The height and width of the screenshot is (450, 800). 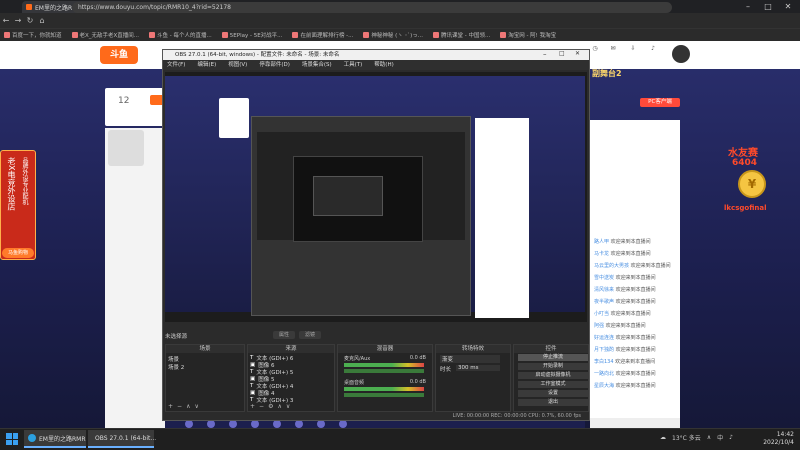 What do you see at coordinates (602, 314) in the screenshot?
I see `chat-username: 小叮当` at bounding box center [602, 314].